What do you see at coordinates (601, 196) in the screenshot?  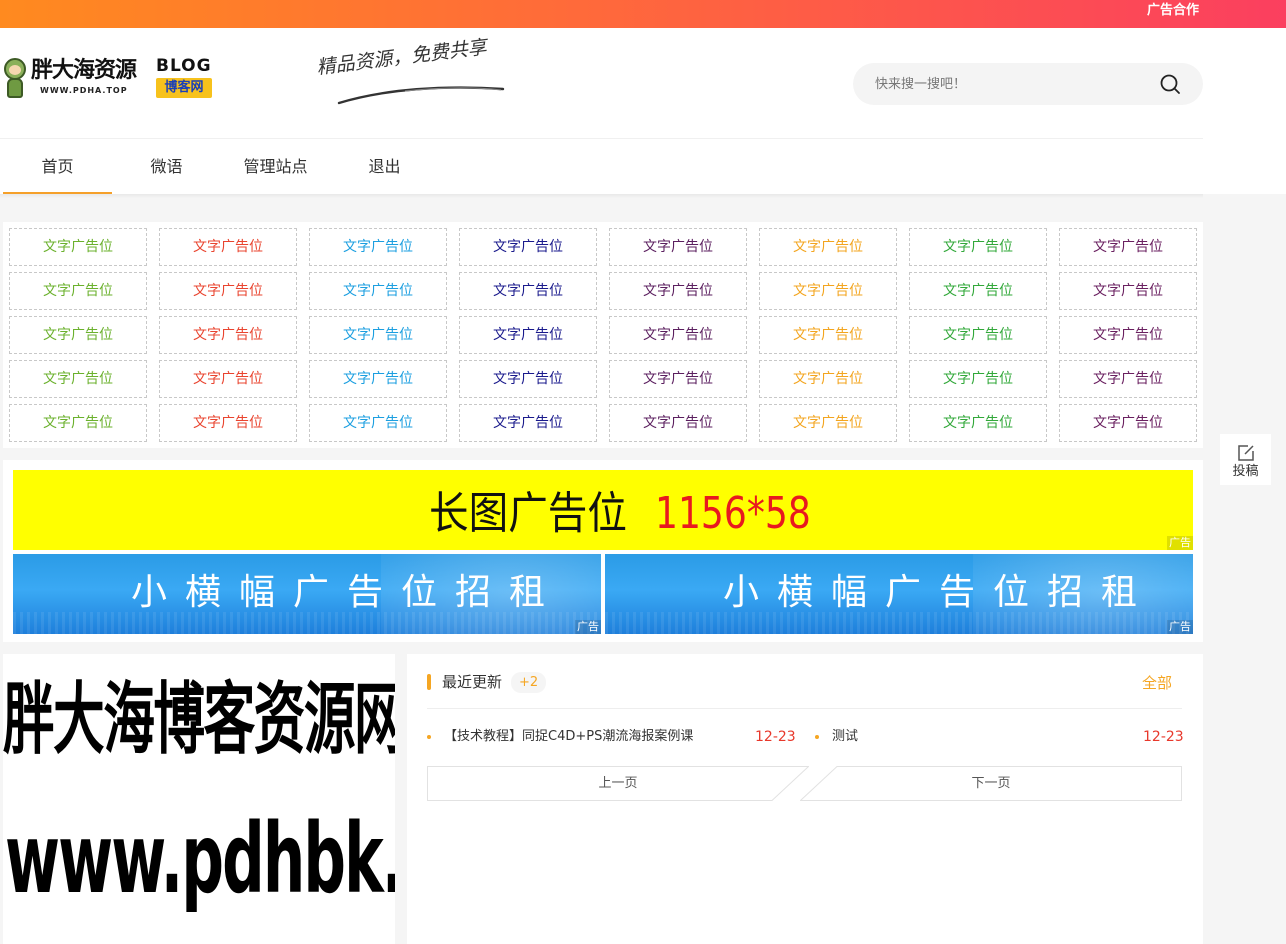 I see `header-shadow` at bounding box center [601, 196].